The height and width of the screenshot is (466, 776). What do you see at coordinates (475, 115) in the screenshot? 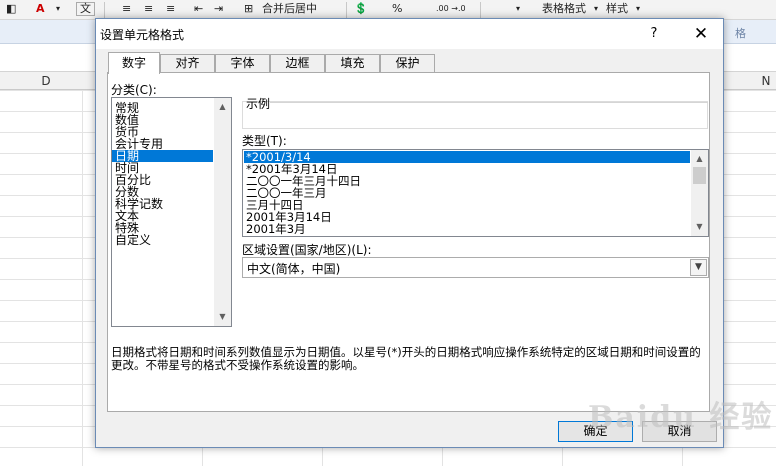
I see `sample-box` at bounding box center [475, 115].